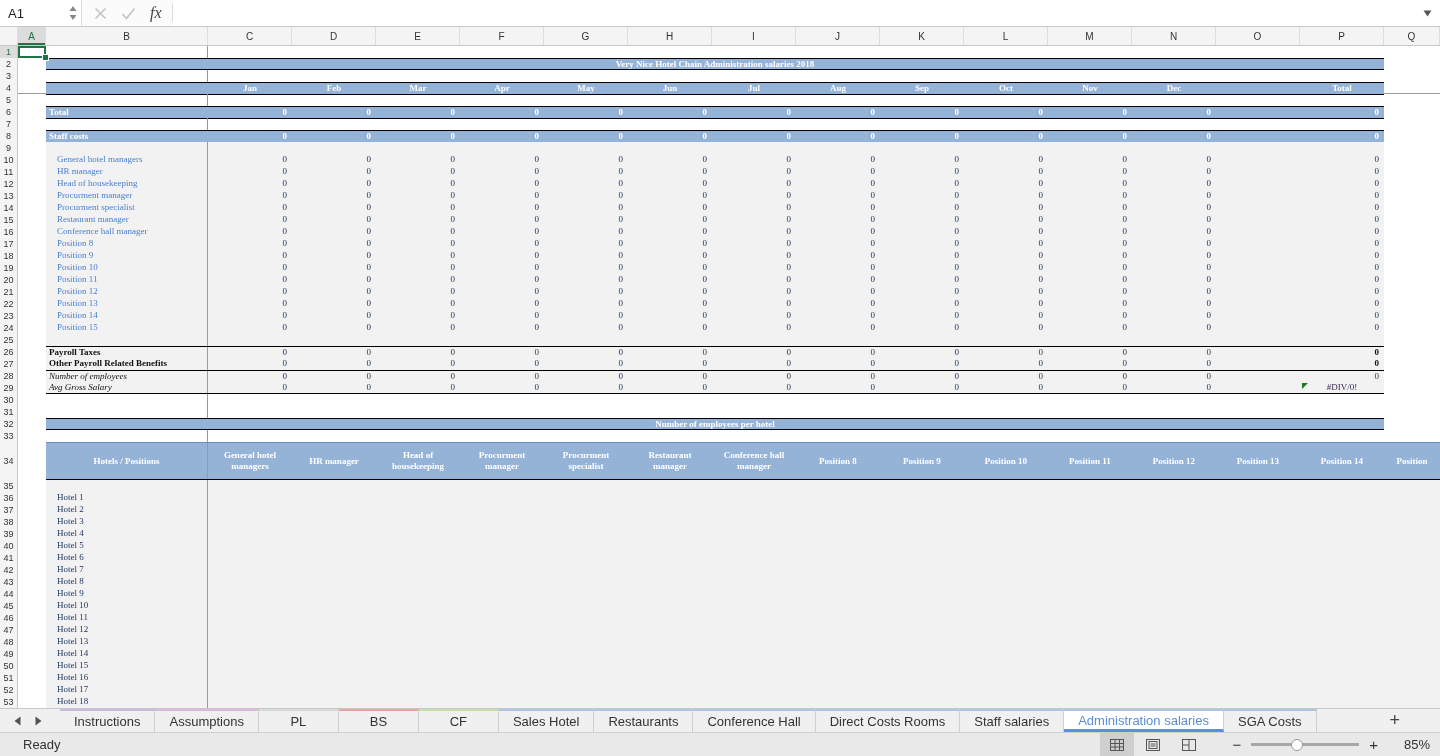 The height and width of the screenshot is (756, 1440). What do you see at coordinates (1427, 13) in the screenshot?
I see `dropdown-caret-icon` at bounding box center [1427, 13].